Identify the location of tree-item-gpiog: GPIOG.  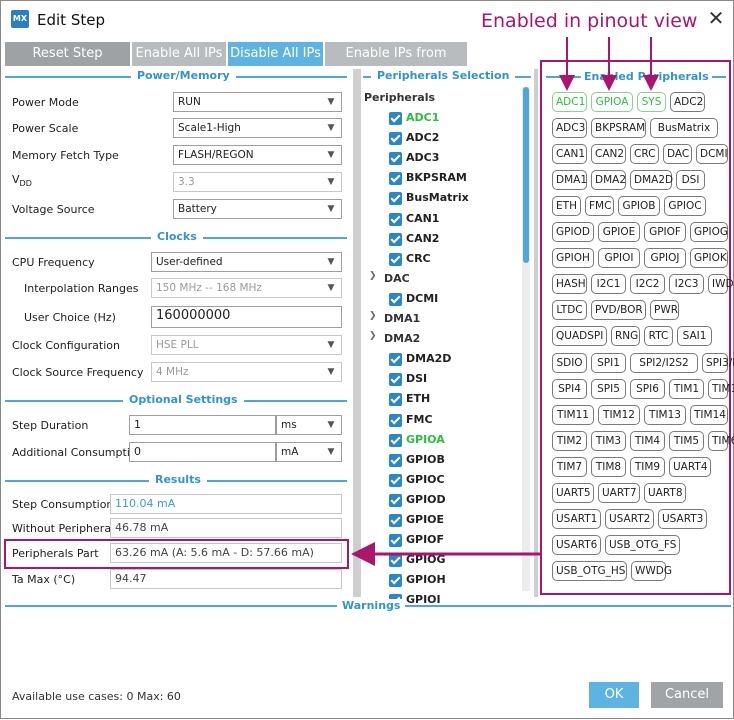
(444, 561).